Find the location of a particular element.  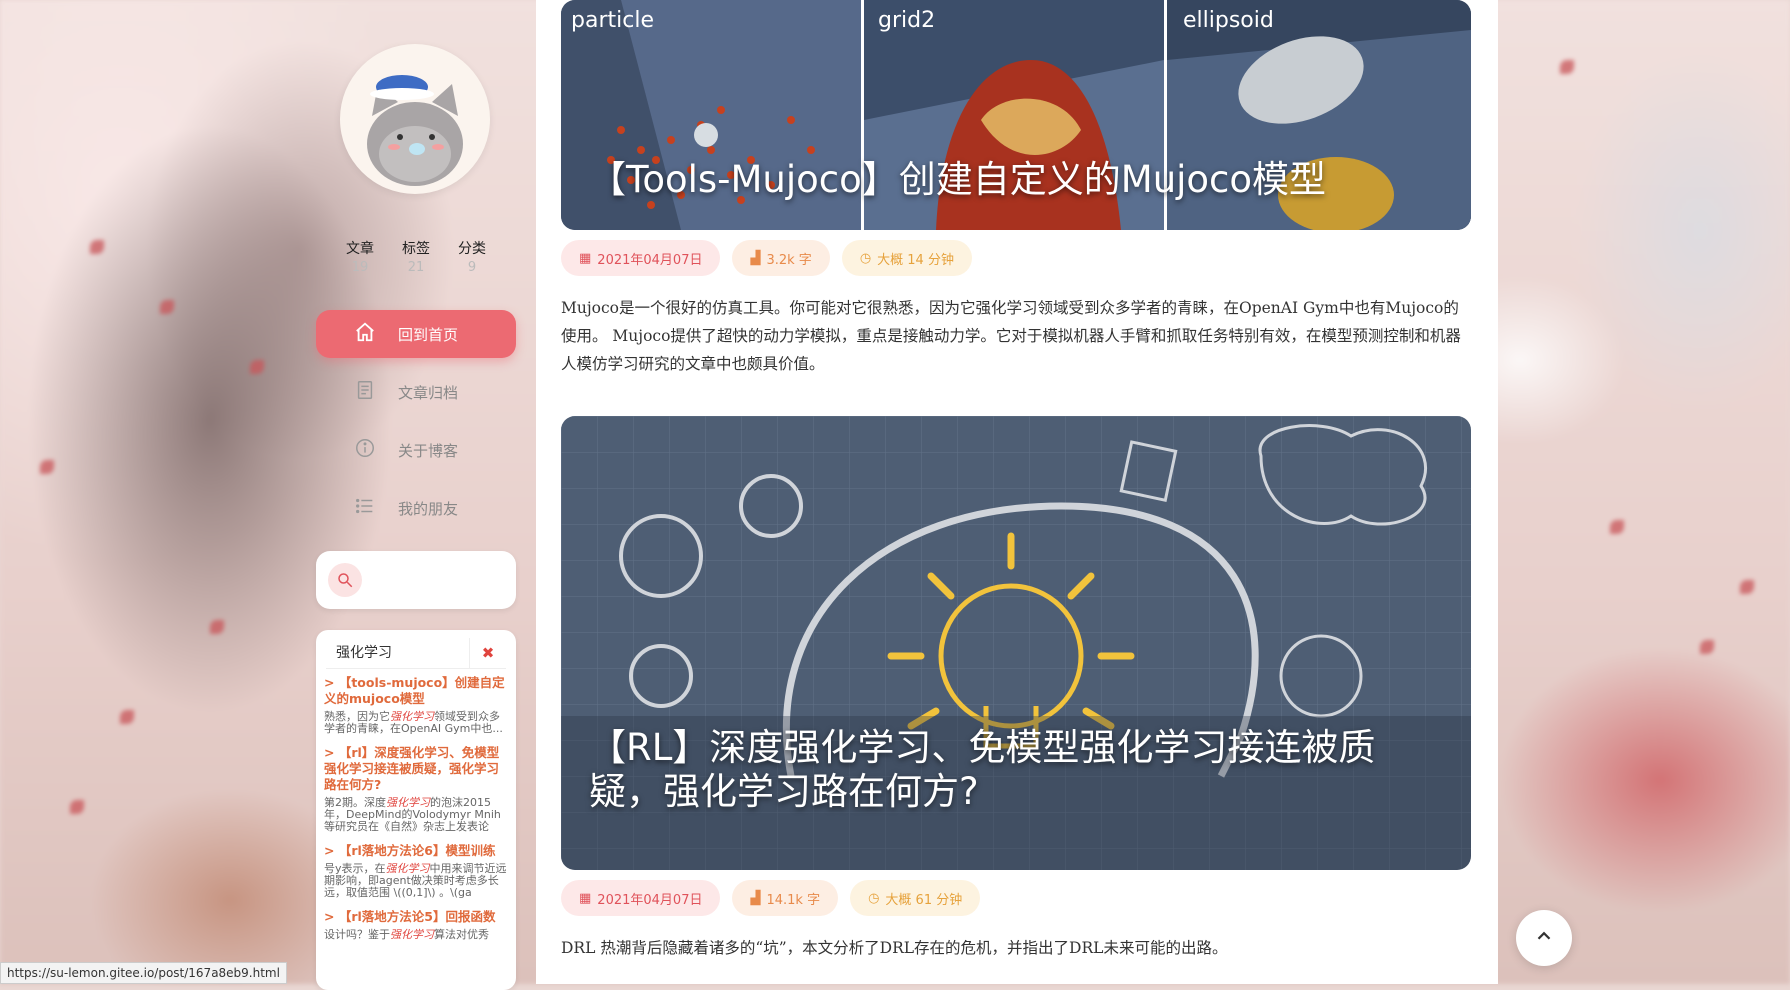

archive-icon is located at coordinates (365, 392).